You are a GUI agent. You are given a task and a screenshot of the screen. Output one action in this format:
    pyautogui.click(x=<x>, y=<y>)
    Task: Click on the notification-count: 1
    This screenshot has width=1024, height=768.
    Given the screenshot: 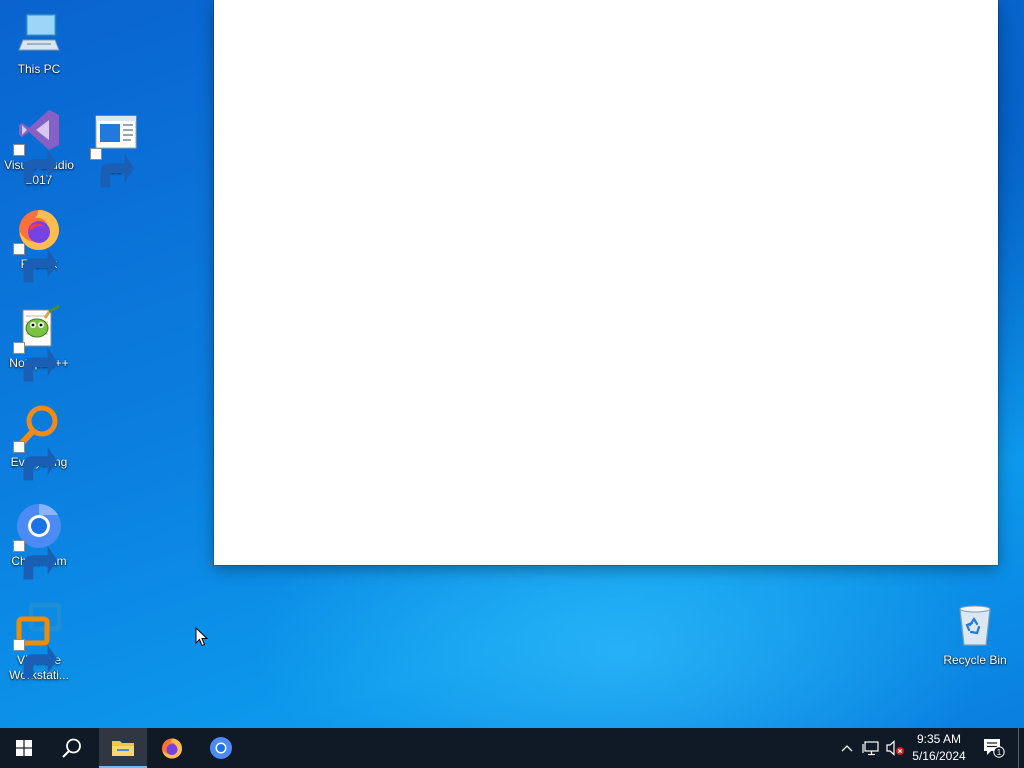 What is the action you would take?
    pyautogui.click(x=999, y=752)
    